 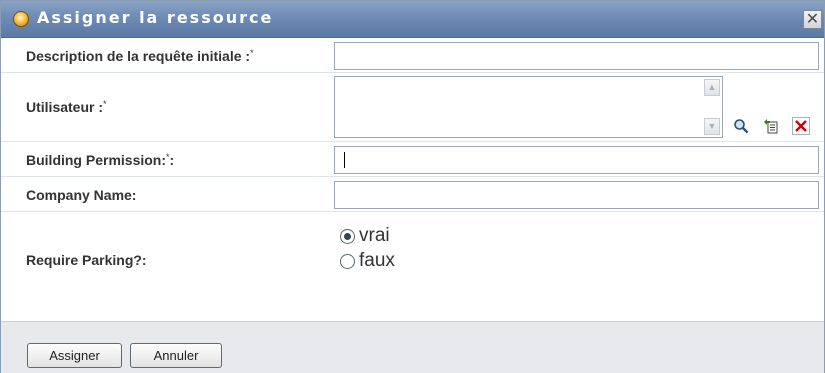 I want to click on dialog-title: Assigner la ressource, so click(x=155, y=17).